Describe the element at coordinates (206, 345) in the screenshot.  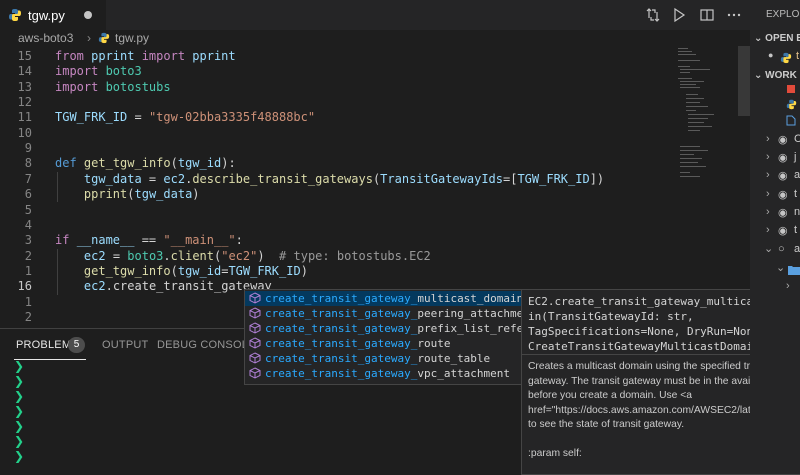
I see `panel-tab-debug-console: DEBUG CONSOLE` at that location.